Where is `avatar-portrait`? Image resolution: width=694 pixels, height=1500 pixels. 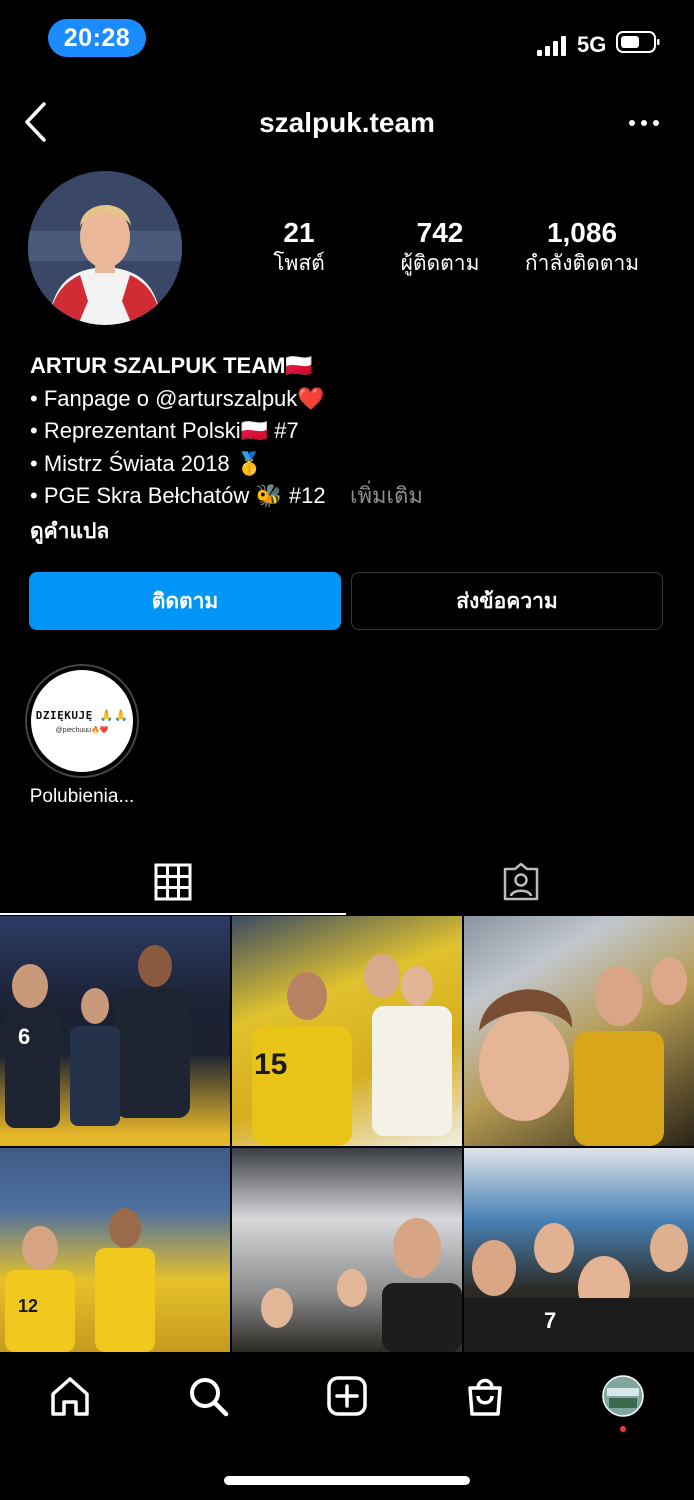 avatar-portrait is located at coordinates (105, 248).